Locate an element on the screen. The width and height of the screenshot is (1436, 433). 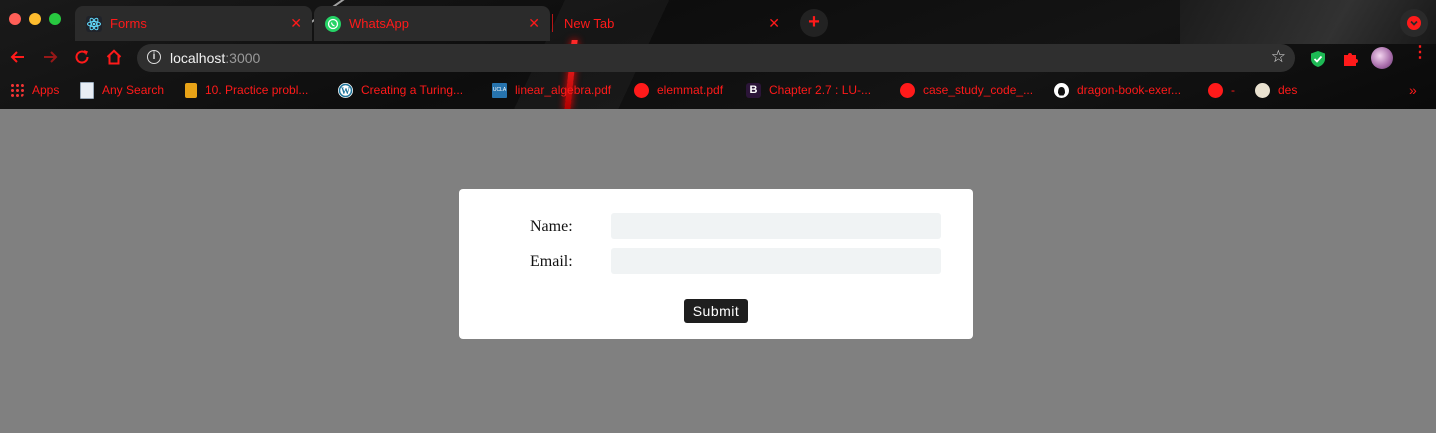
bookmark-label: des is located at coordinates (1288, 90).